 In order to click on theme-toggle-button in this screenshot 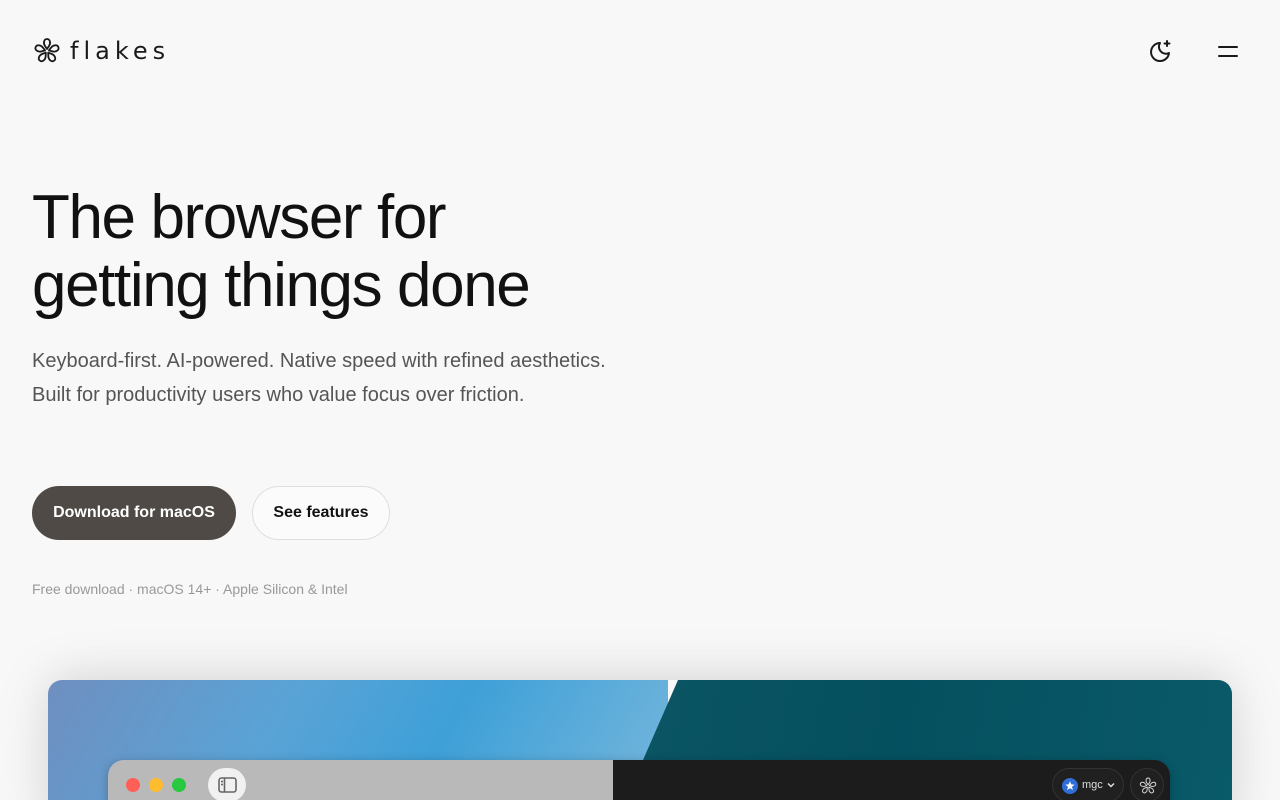, I will do `click(1160, 52)`.